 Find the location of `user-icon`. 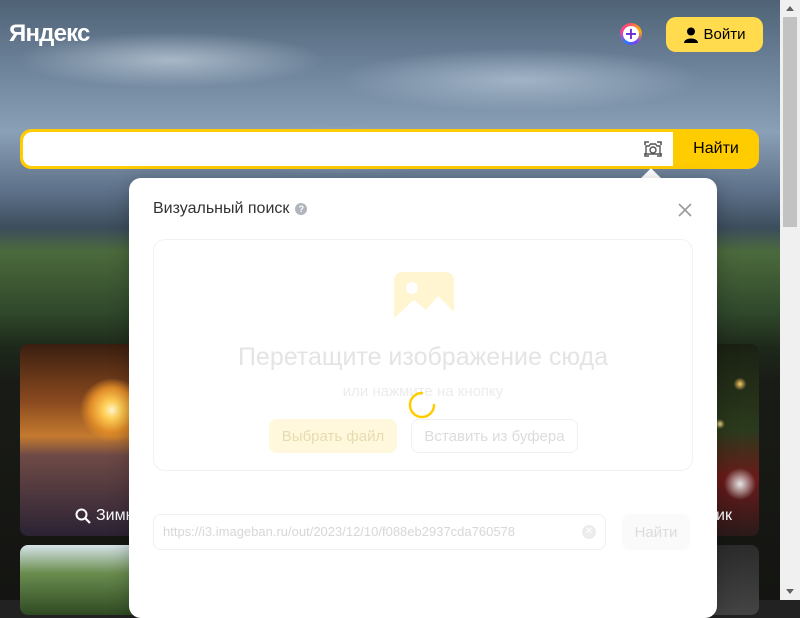

user-icon is located at coordinates (690, 35).